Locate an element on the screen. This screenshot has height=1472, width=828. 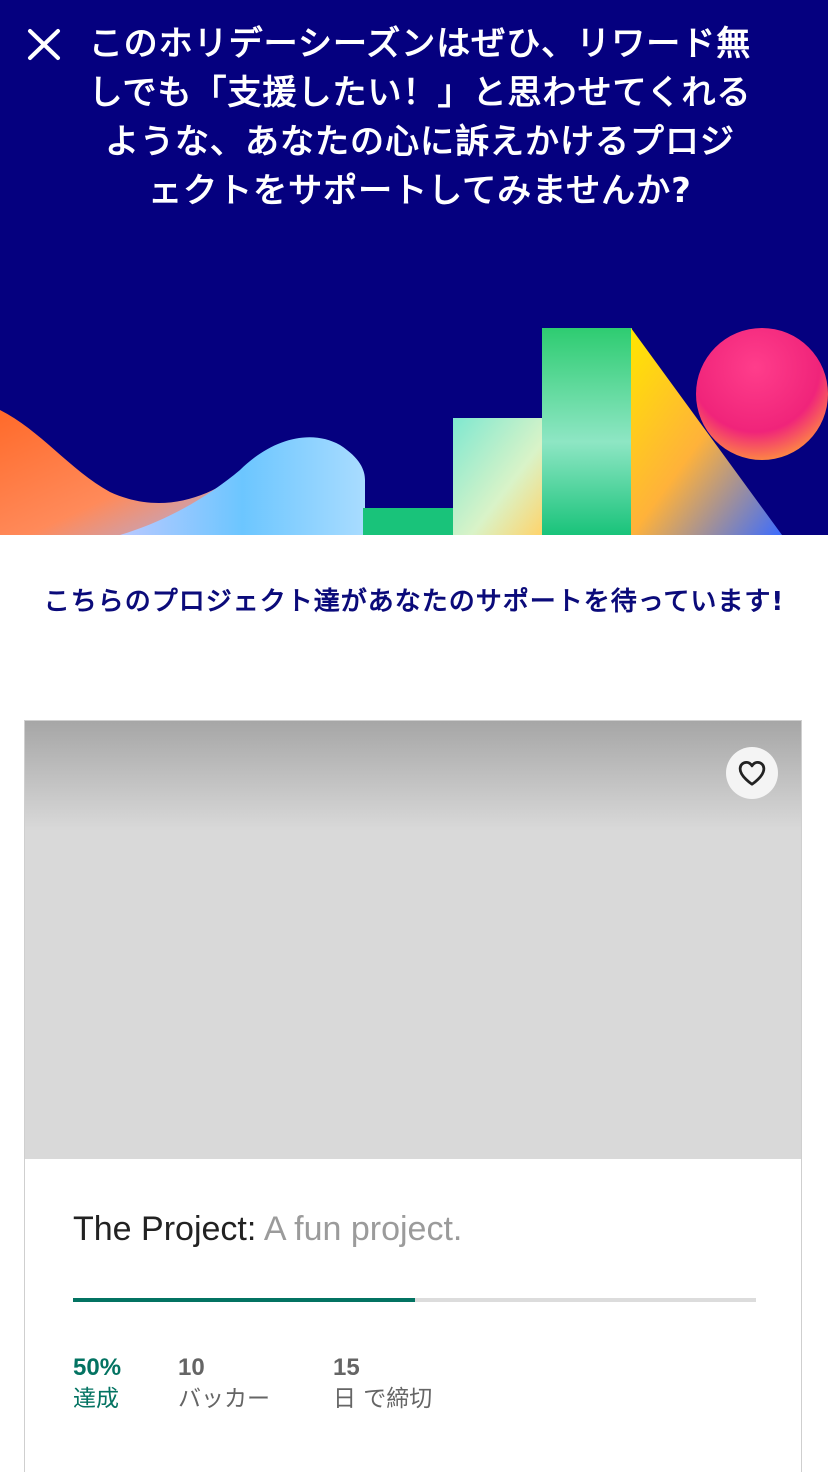
heart-outline-icon is located at coordinates (752, 773).